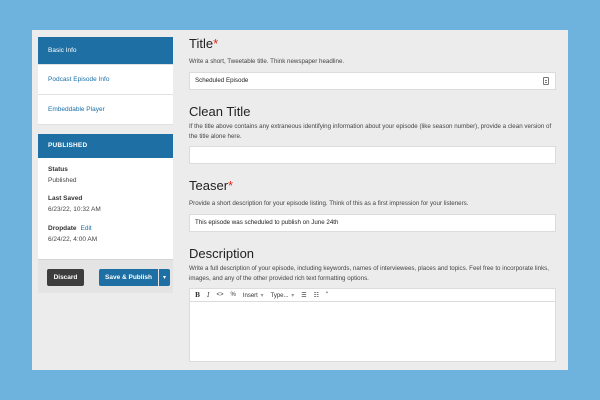  What do you see at coordinates (65, 198) in the screenshot?
I see `last-saved-label: Last Saved` at bounding box center [65, 198].